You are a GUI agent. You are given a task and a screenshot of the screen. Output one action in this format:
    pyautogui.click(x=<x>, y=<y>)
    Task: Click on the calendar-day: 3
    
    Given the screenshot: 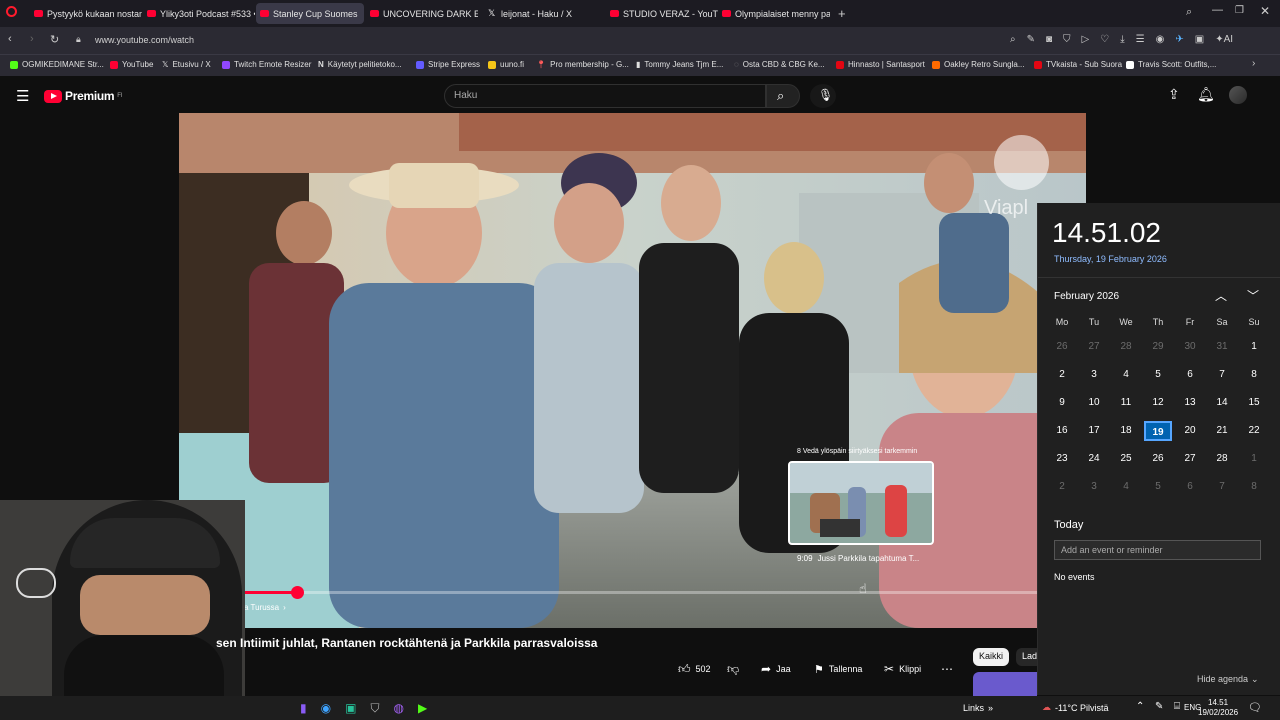 What is the action you would take?
    pyautogui.click(x=1094, y=487)
    